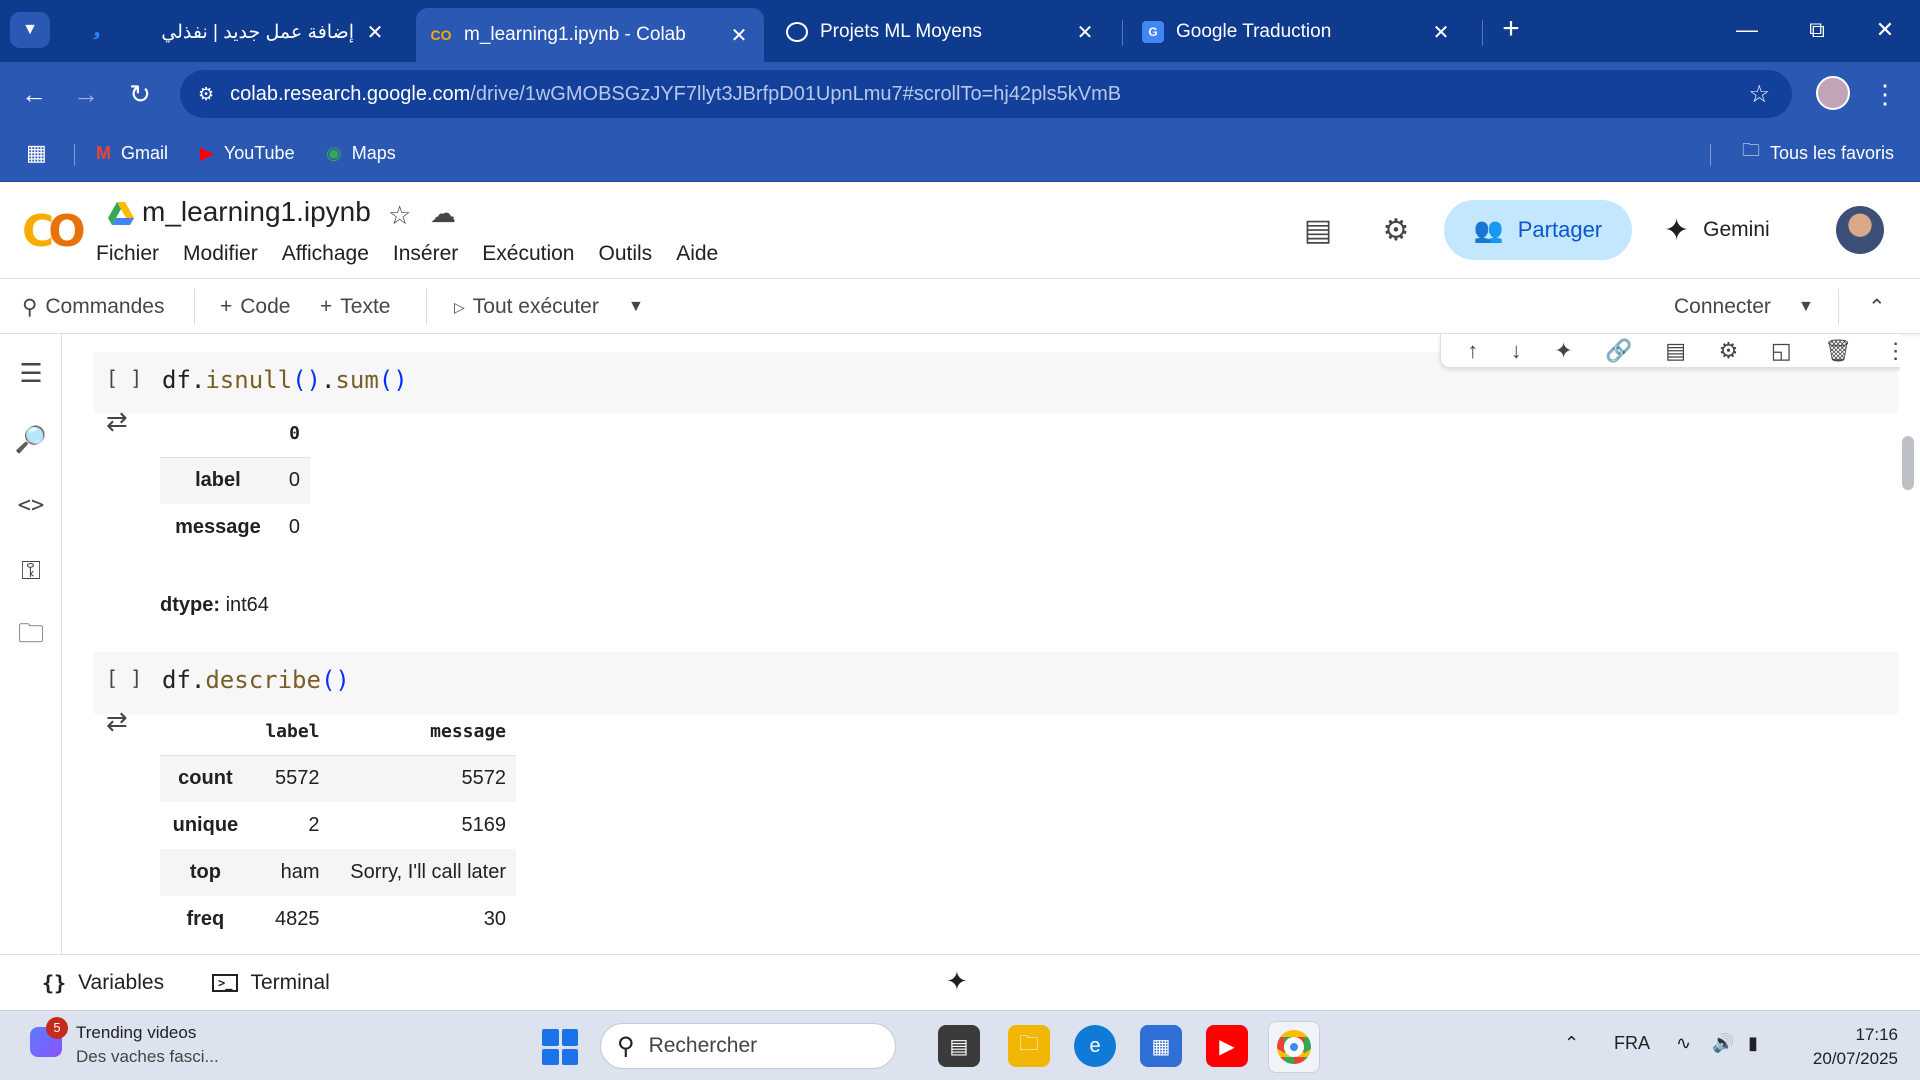 This screenshot has width=1920, height=1080. What do you see at coordinates (86, 94) in the screenshot?
I see `forward-button: →` at bounding box center [86, 94].